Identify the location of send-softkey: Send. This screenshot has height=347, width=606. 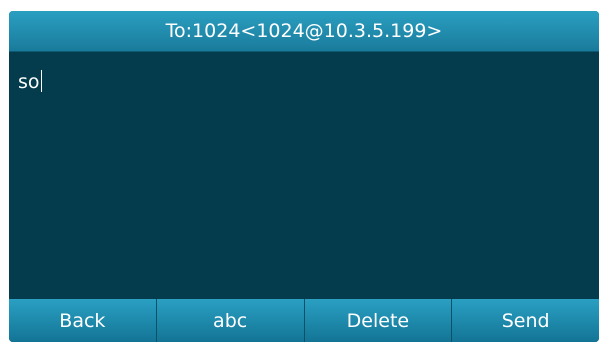
(525, 320).